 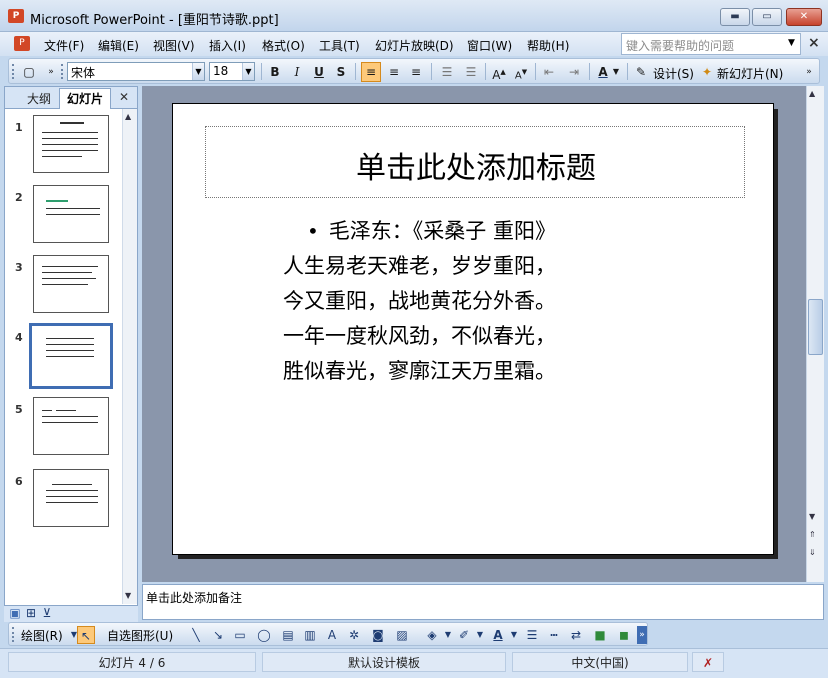 I want to click on next-slide-icon: ⇓, so click(x=812, y=552).